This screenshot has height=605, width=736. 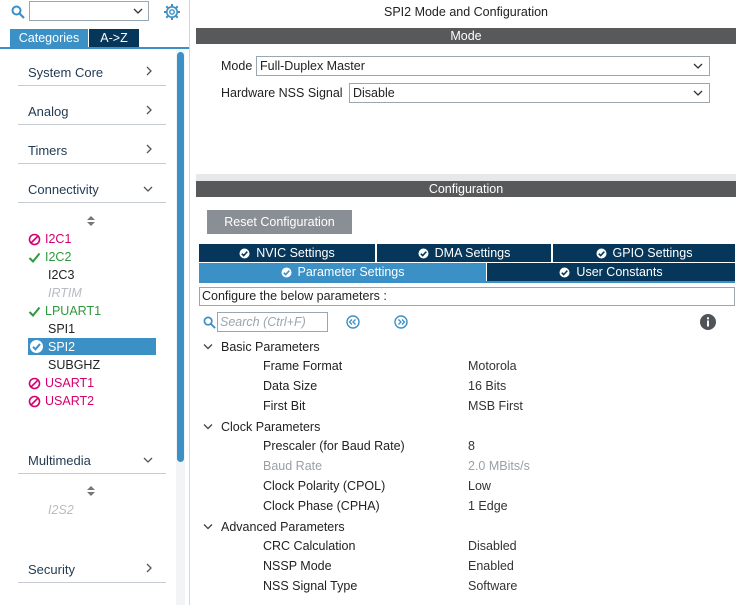 I want to click on list-item-i2c1: I2C1, so click(x=49, y=239).